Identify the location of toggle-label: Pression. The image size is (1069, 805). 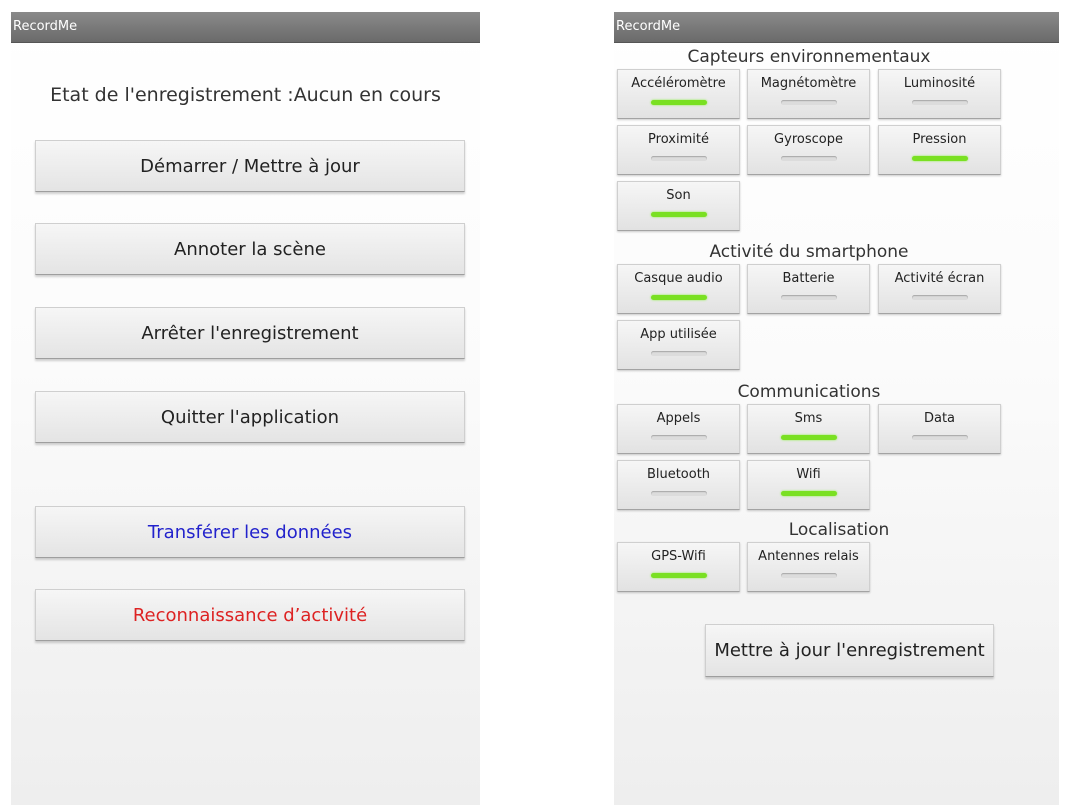
(939, 139).